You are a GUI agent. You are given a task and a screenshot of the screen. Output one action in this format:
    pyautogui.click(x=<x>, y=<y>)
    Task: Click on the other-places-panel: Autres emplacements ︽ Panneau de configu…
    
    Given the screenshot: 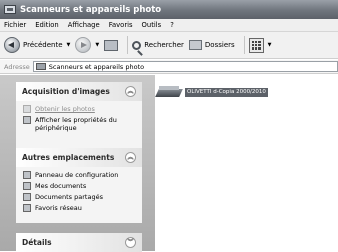 What is the action you would take?
    pyautogui.click(x=79, y=185)
    